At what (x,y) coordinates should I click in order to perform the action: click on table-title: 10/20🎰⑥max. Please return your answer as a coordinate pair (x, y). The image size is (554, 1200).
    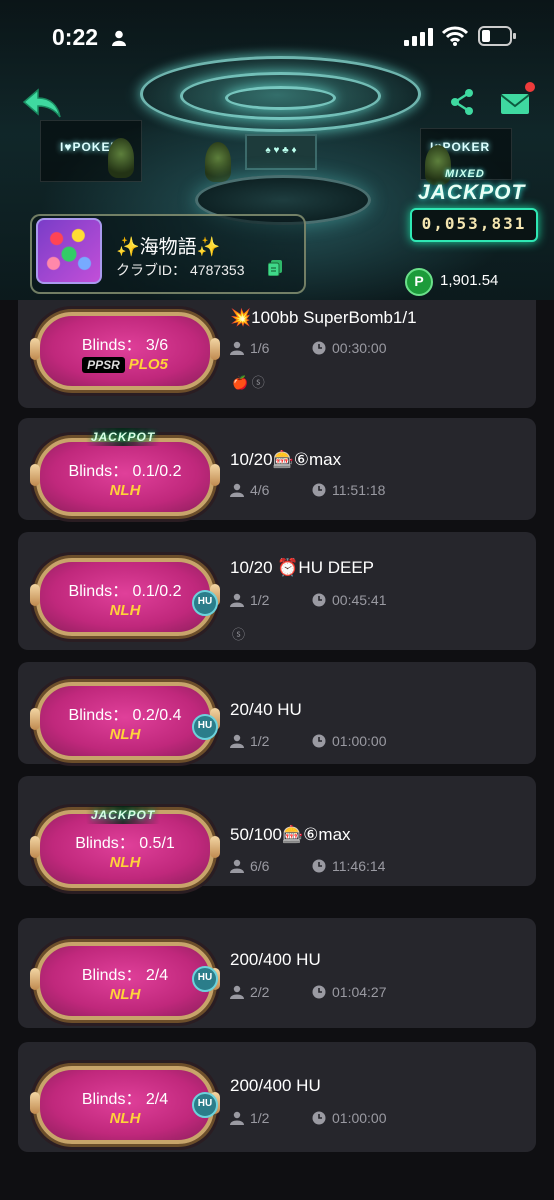
    Looking at the image, I should click on (286, 459).